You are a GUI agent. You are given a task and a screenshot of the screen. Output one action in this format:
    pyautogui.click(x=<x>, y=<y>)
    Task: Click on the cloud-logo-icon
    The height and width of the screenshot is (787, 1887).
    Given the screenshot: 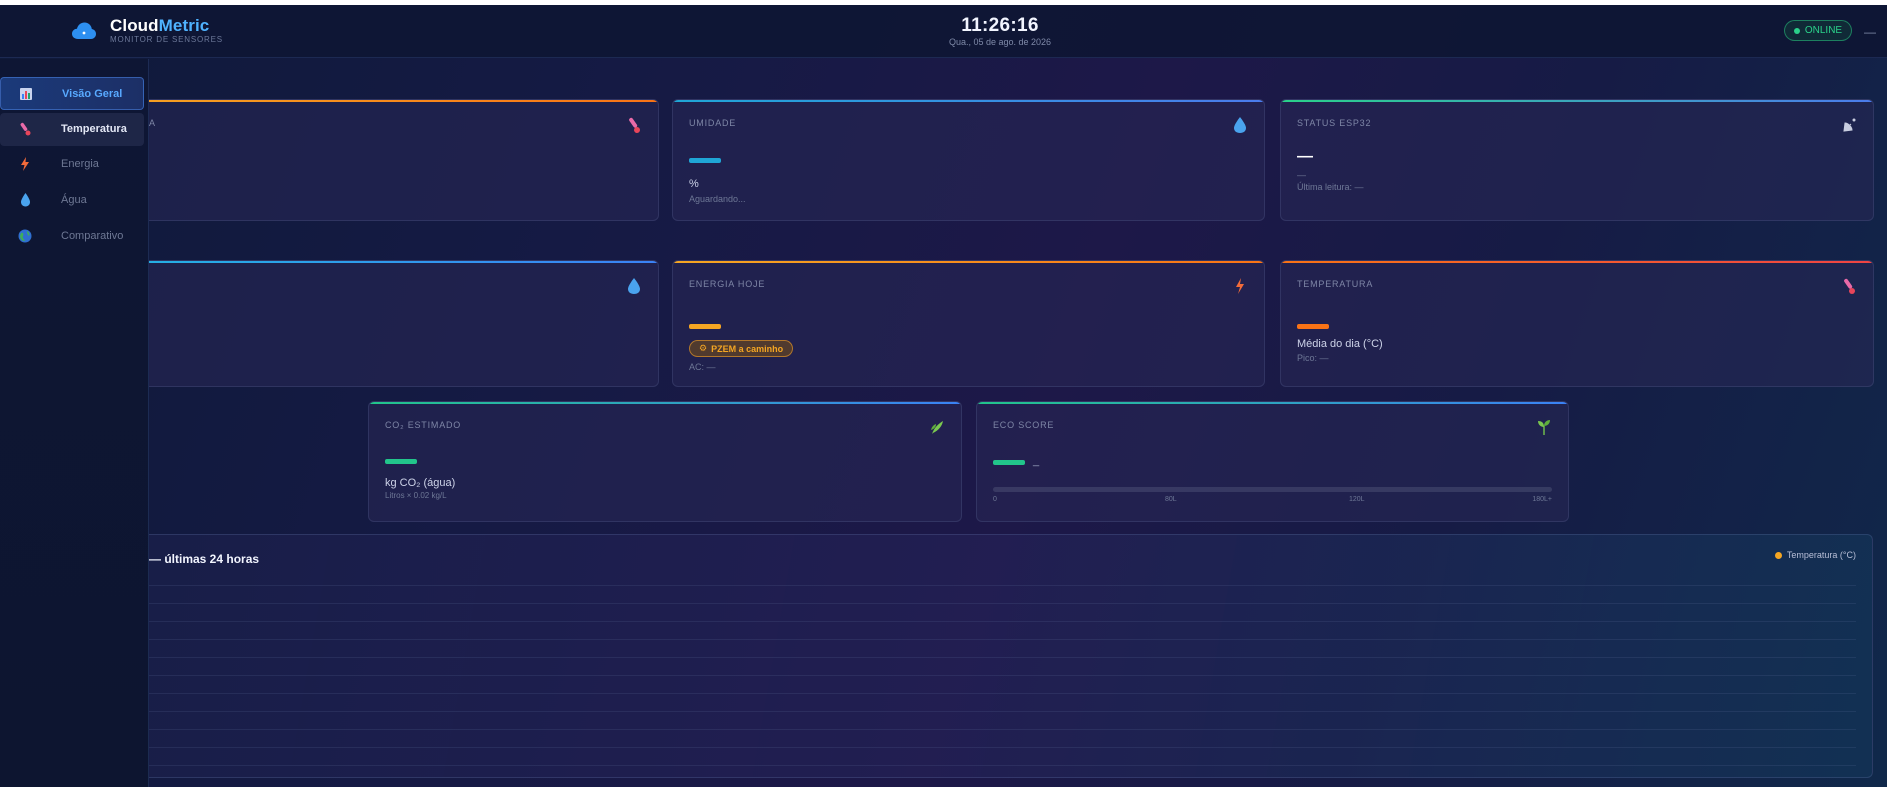 What is the action you would take?
    pyautogui.click(x=84, y=30)
    